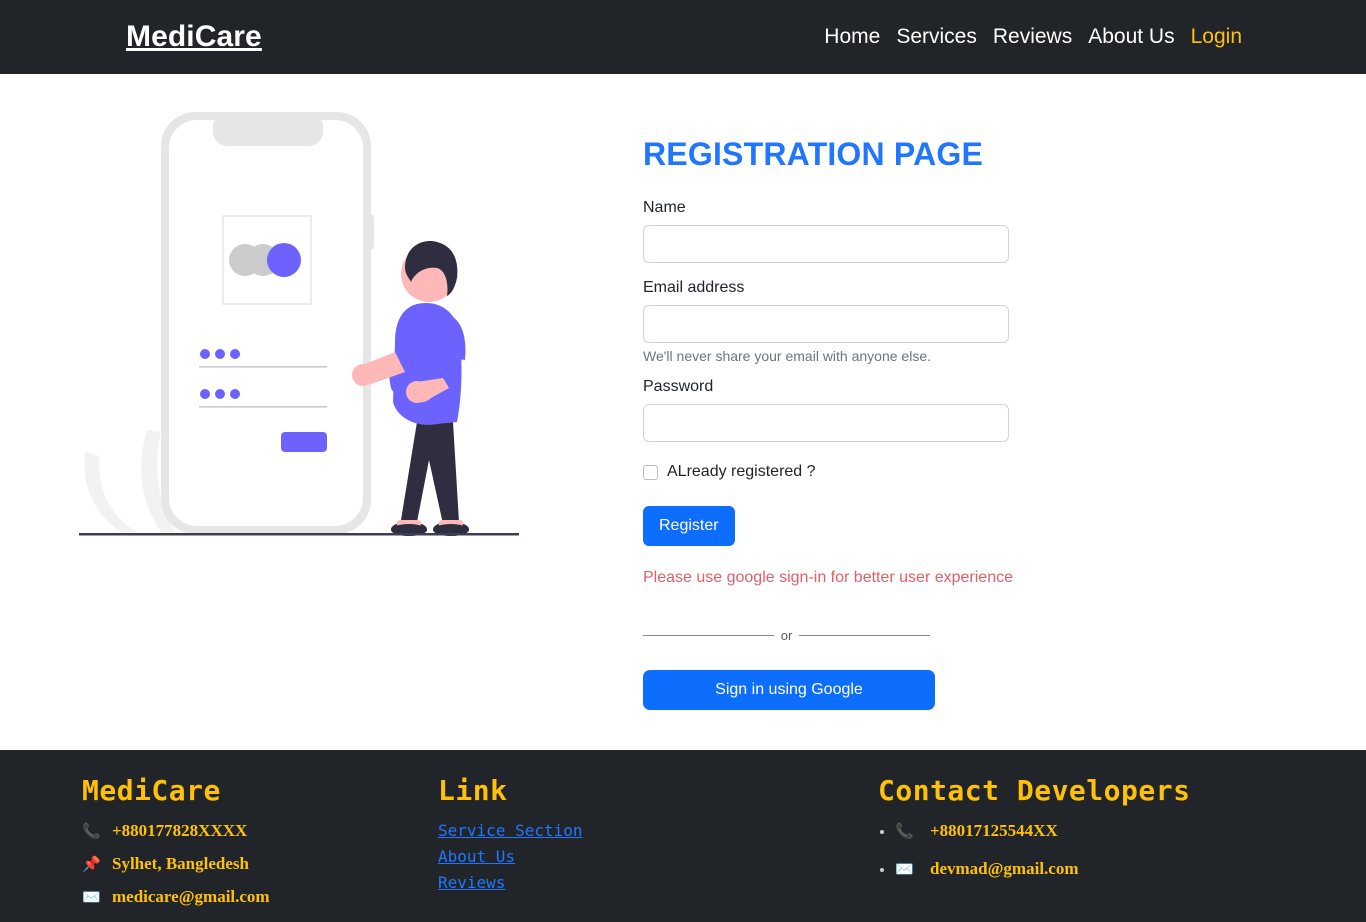  Describe the element at coordinates (1004, 472) in the screenshot. I see `already-registered-row: ALready registered ?` at that location.